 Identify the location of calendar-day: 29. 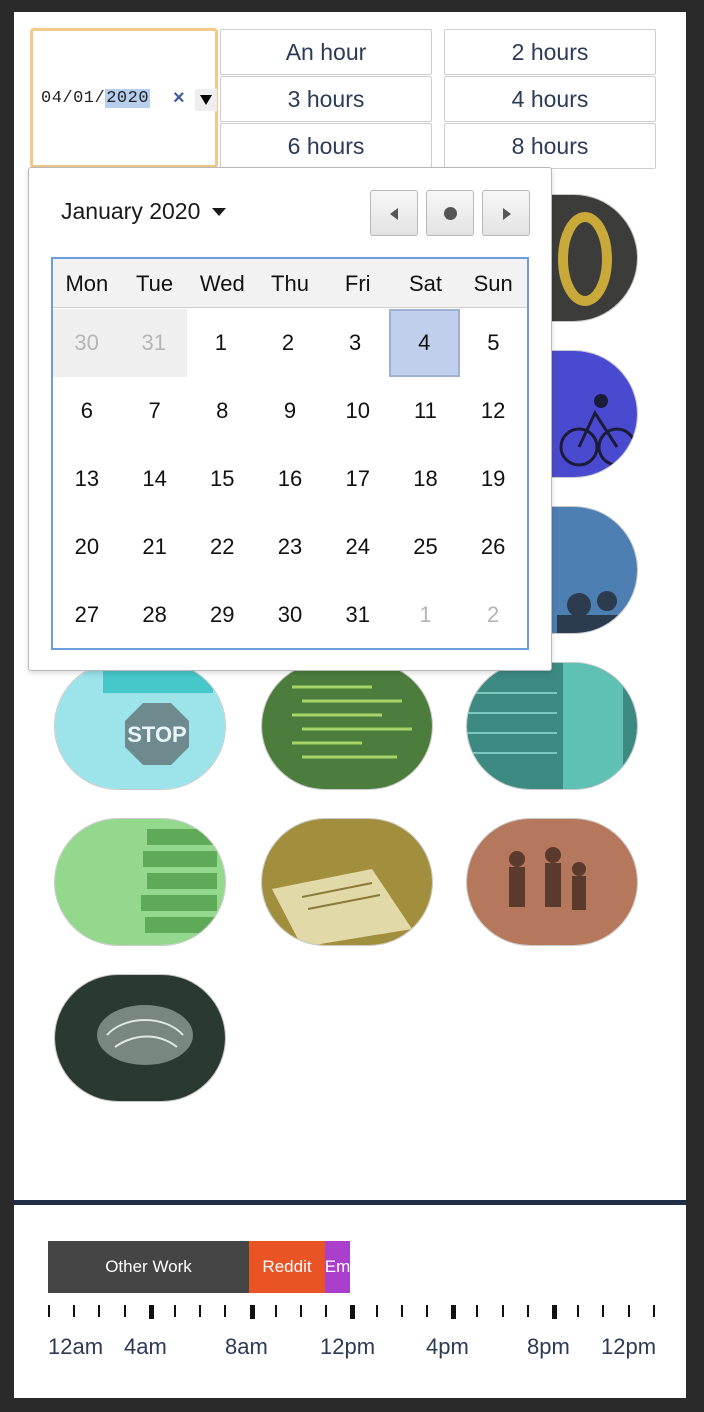
(222, 615).